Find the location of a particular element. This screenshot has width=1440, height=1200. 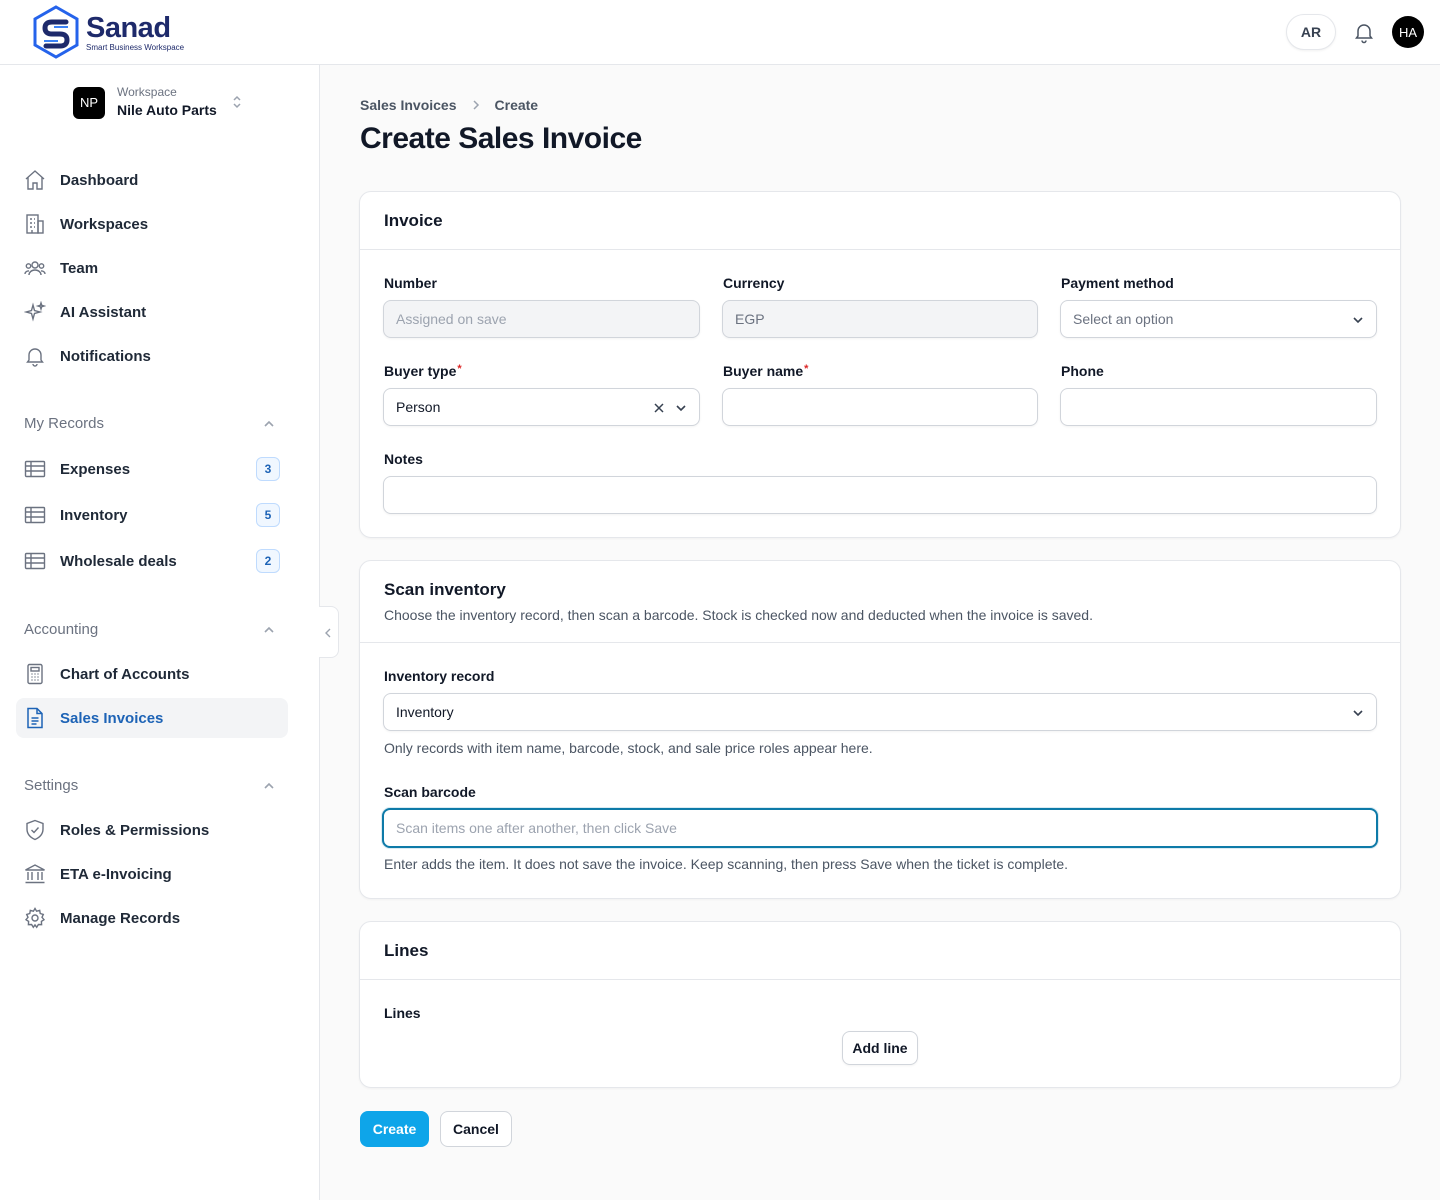

sidebar-item-label: Manage Records is located at coordinates (120, 918).